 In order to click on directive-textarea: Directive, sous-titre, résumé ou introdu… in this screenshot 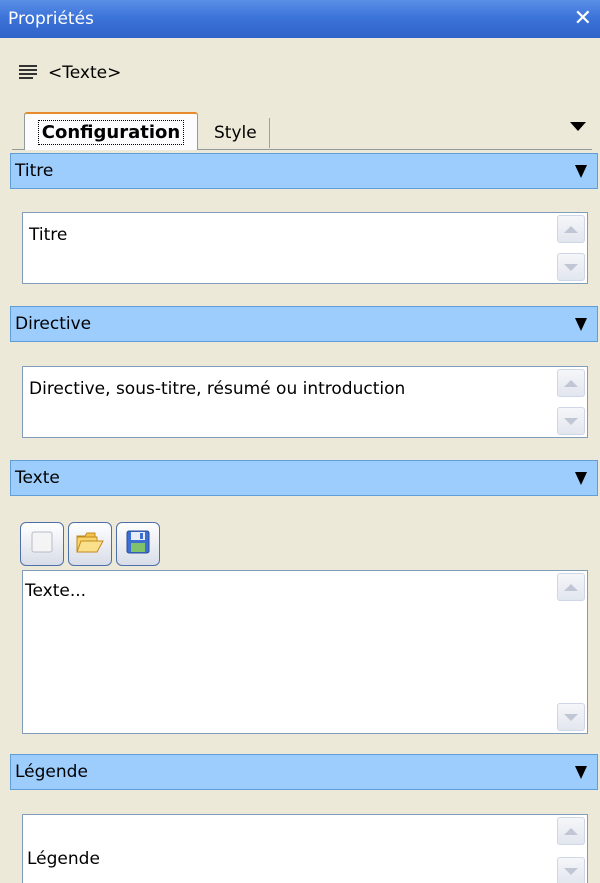, I will do `click(305, 402)`.